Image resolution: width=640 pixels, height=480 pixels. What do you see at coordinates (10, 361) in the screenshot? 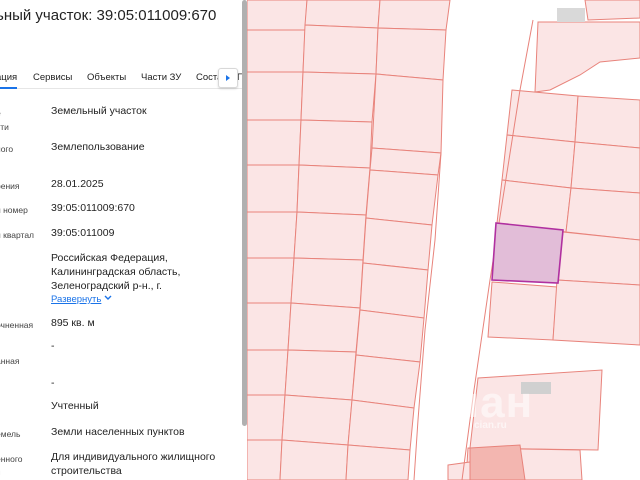
I see `row-label-declared: анная` at bounding box center [10, 361].